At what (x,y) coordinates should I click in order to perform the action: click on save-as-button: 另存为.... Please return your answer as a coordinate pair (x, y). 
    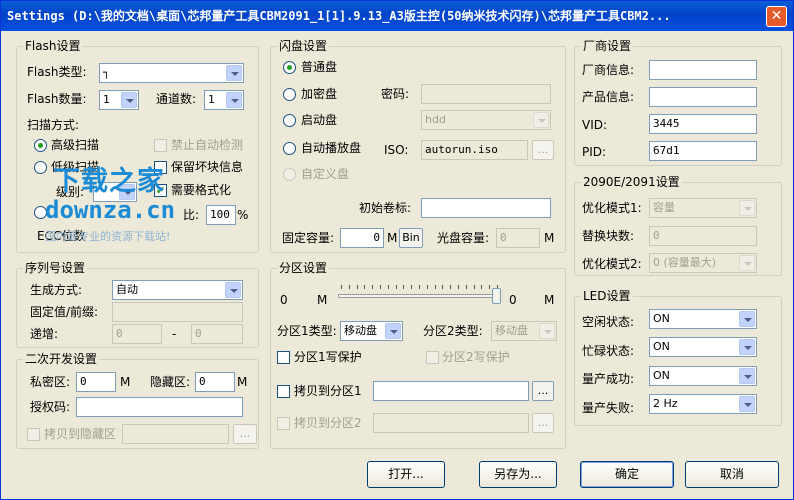
    Looking at the image, I should click on (518, 474).